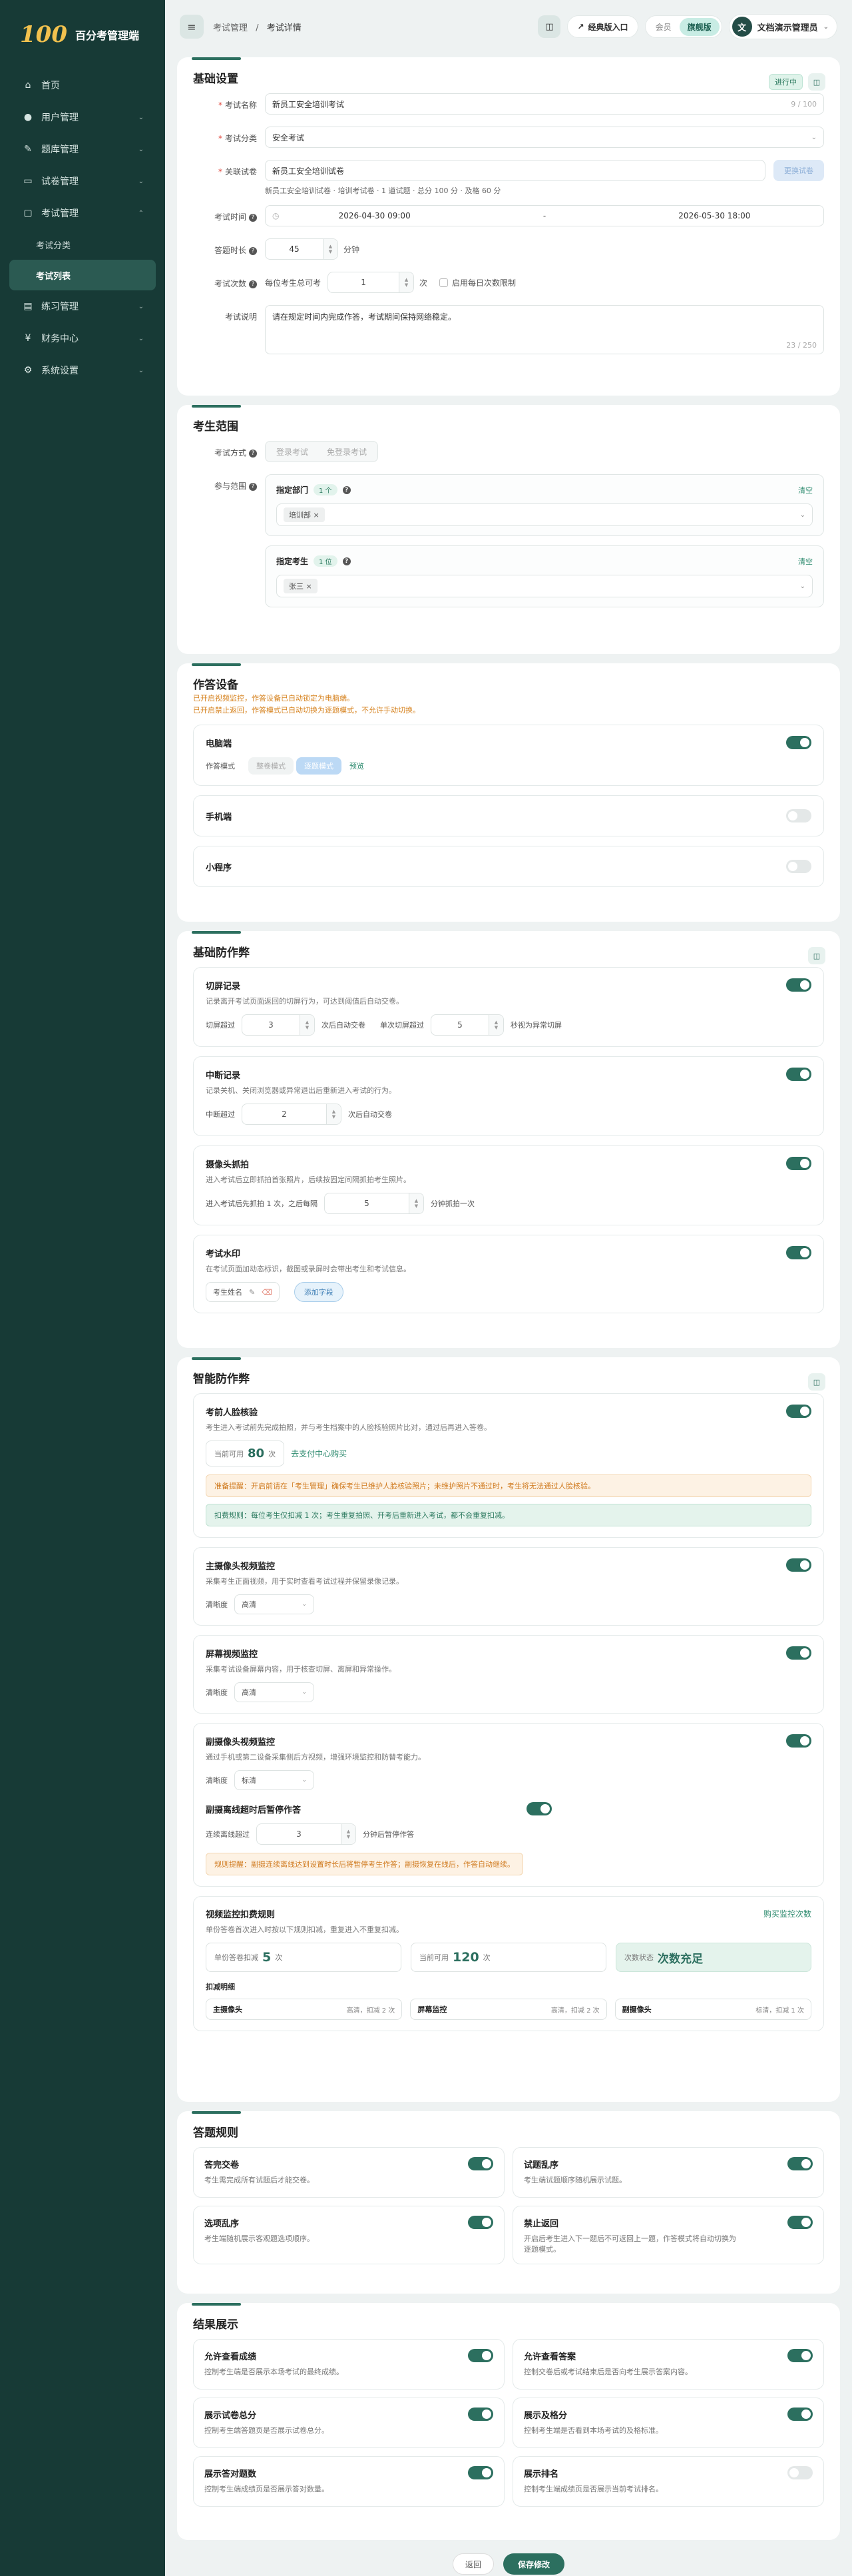  What do you see at coordinates (347, 452) in the screenshot?
I see `mode-free-option: 免登录考试` at bounding box center [347, 452].